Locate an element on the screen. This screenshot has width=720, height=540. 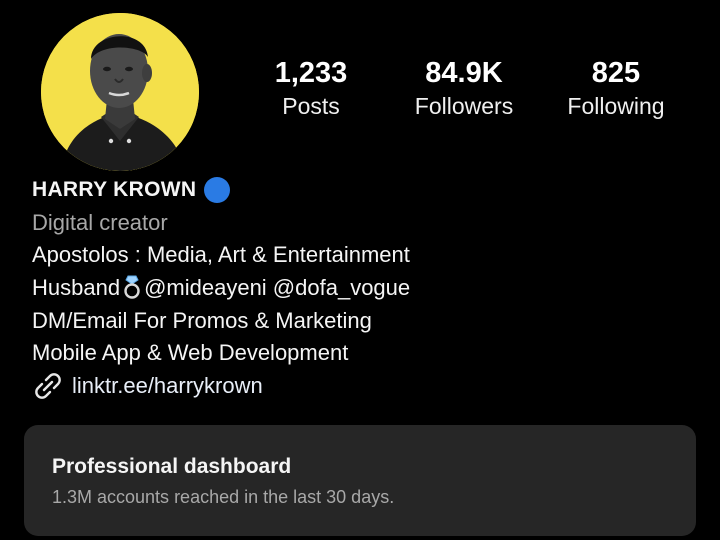
followers-label: Followers is located at coordinates (464, 106).